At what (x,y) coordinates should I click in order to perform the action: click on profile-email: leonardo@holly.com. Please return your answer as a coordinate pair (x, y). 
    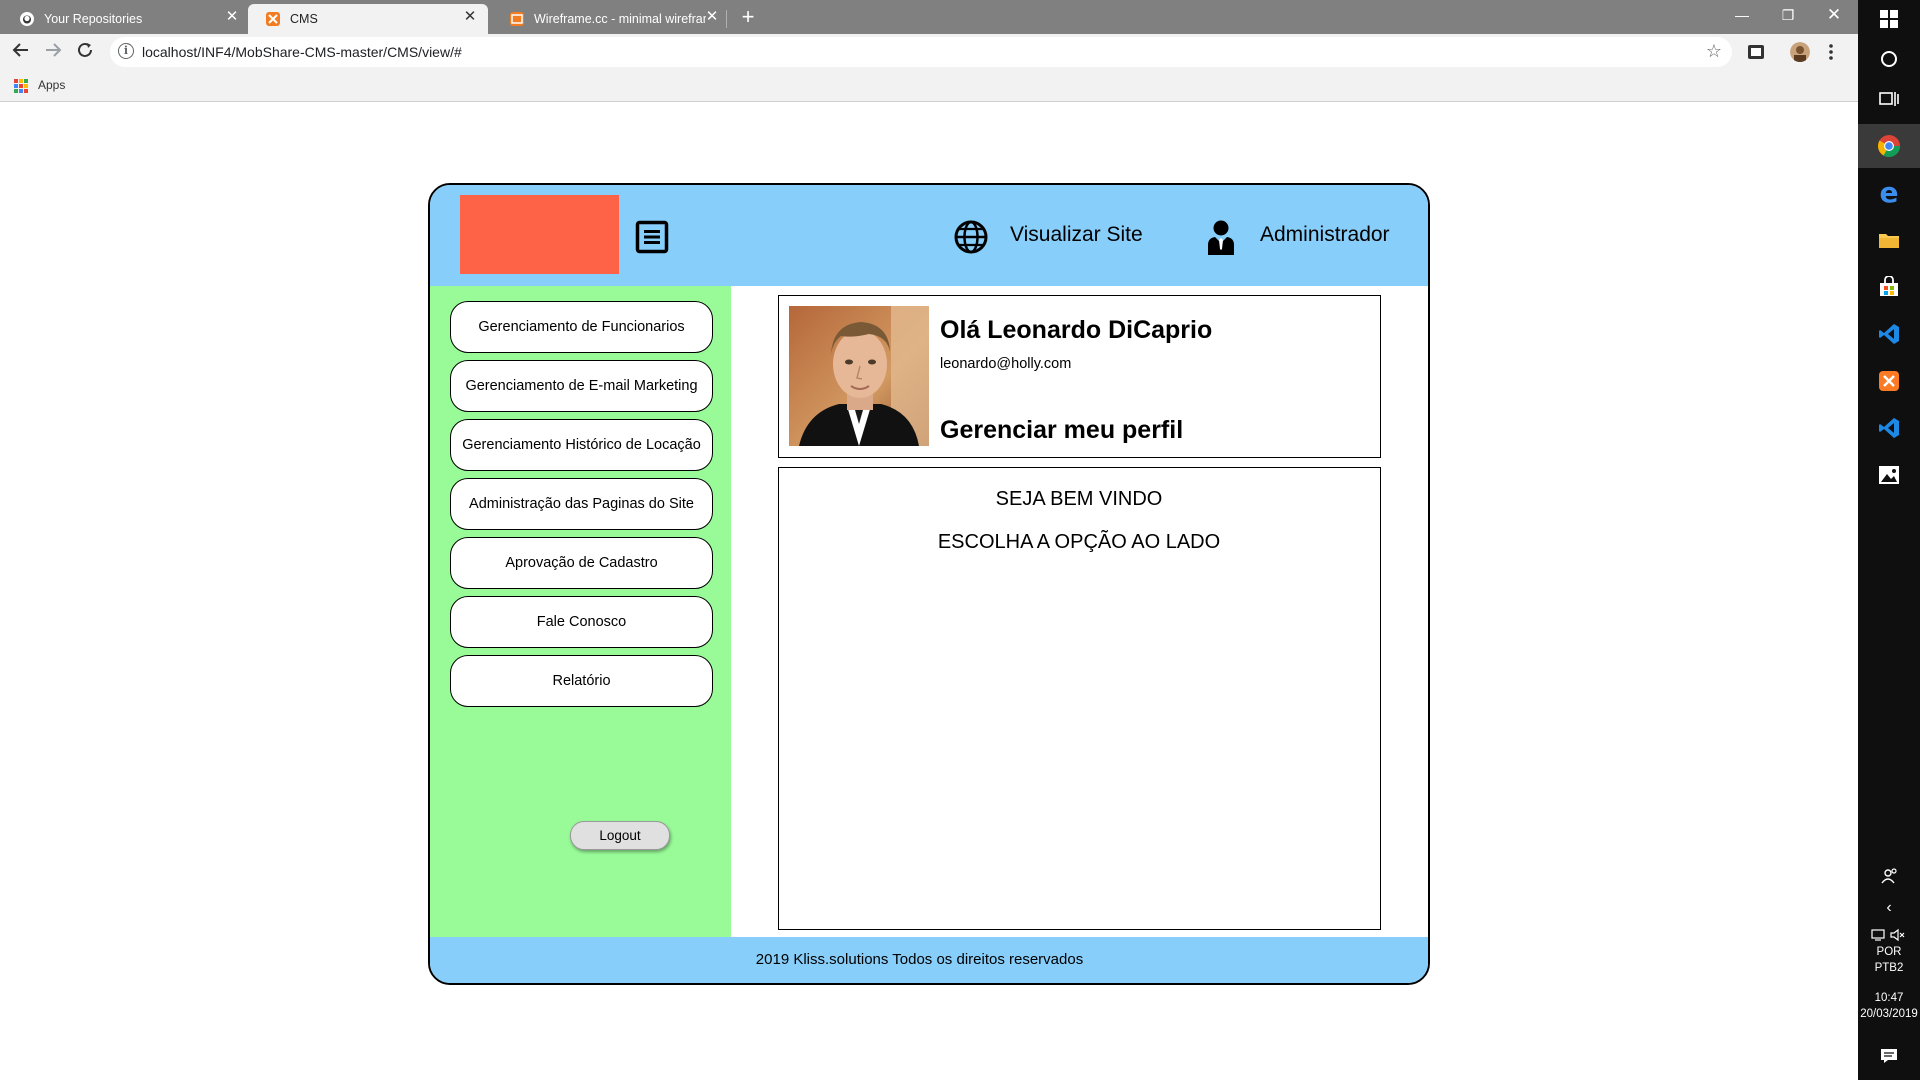
    Looking at the image, I should click on (1006, 364).